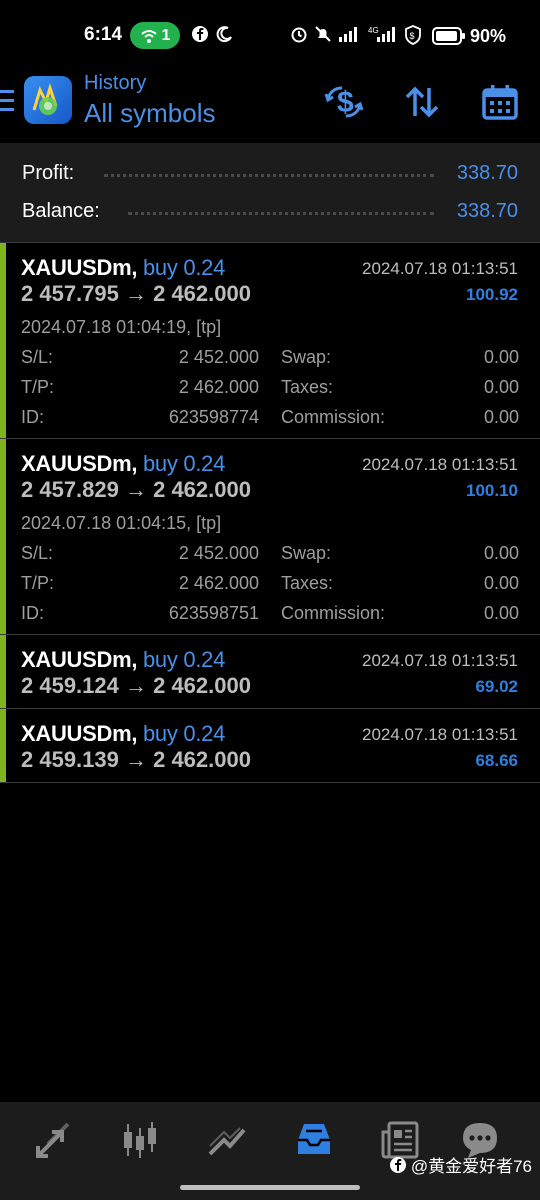 The image size is (540, 1200). I want to click on signal-icon, so click(348, 34).